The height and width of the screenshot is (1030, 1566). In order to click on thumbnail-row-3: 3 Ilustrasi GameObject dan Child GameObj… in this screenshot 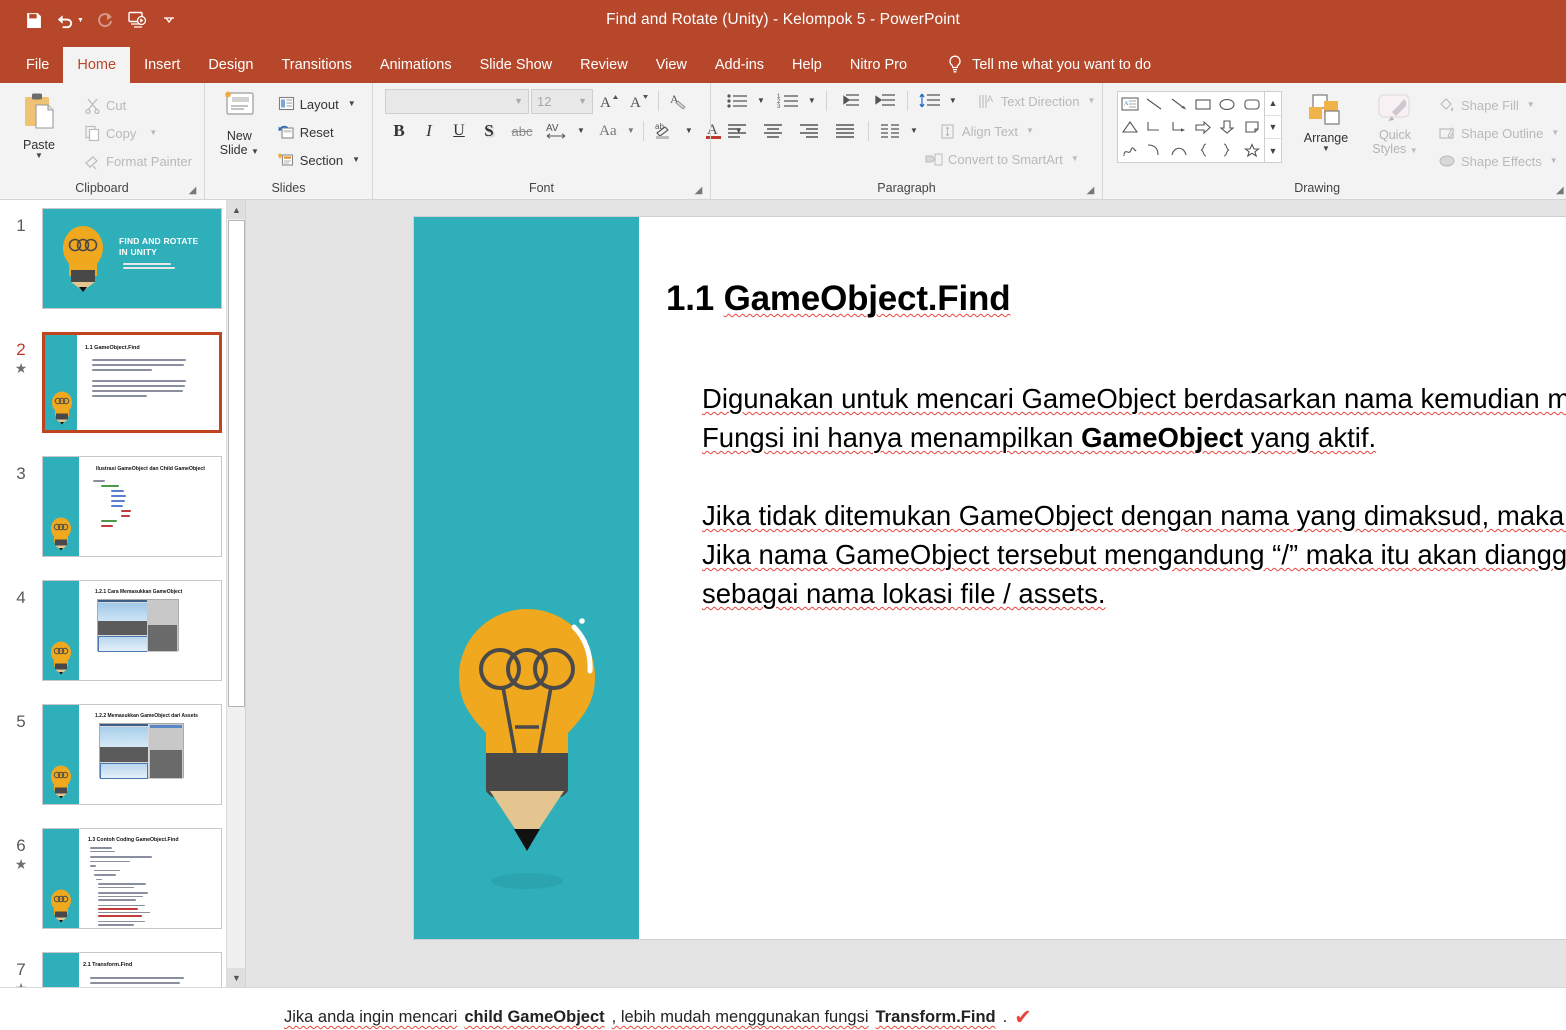, I will do `click(122, 506)`.